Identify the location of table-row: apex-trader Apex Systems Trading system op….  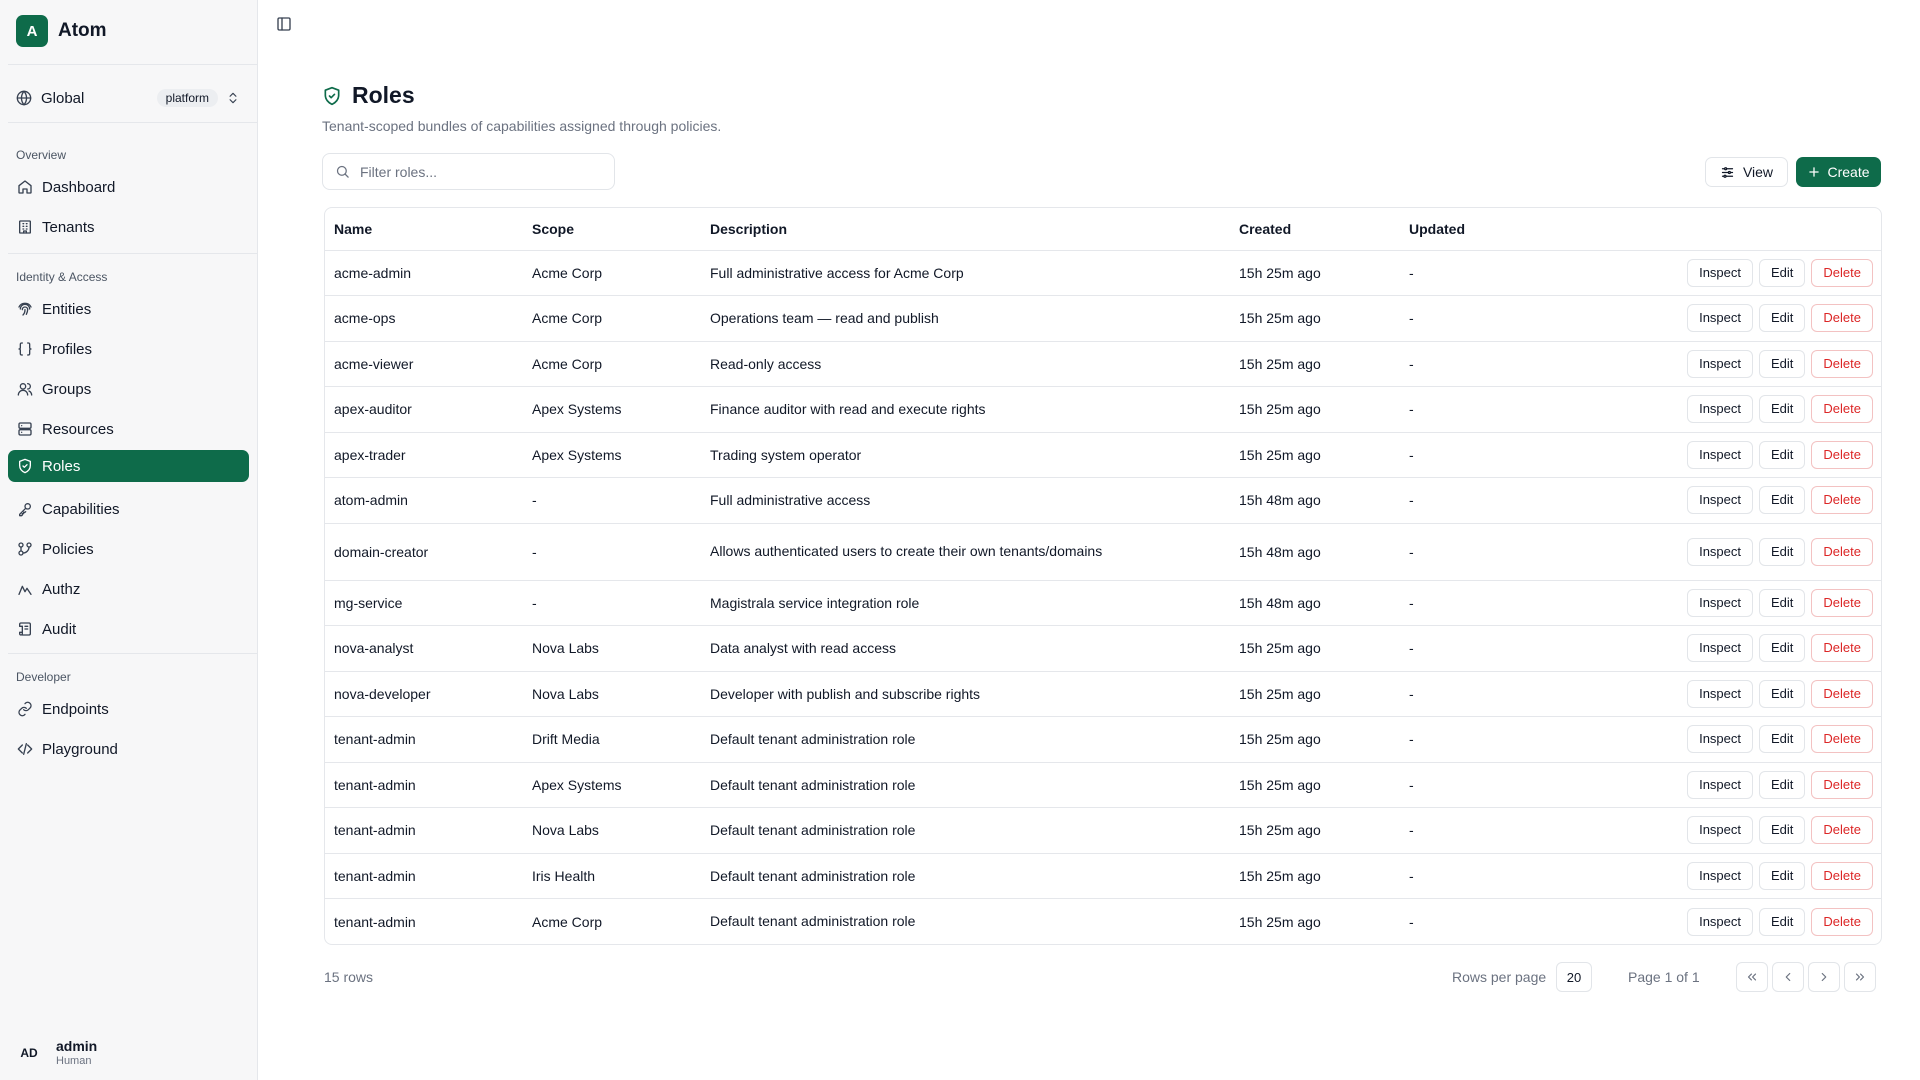
(1103, 455).